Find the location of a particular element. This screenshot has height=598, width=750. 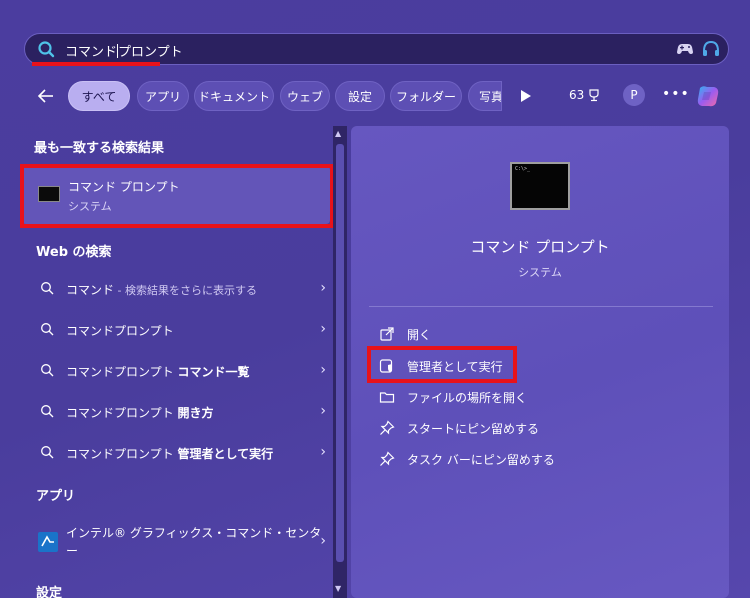

action-pin-to-start: スタートにピン留めする is located at coordinates (527, 428).